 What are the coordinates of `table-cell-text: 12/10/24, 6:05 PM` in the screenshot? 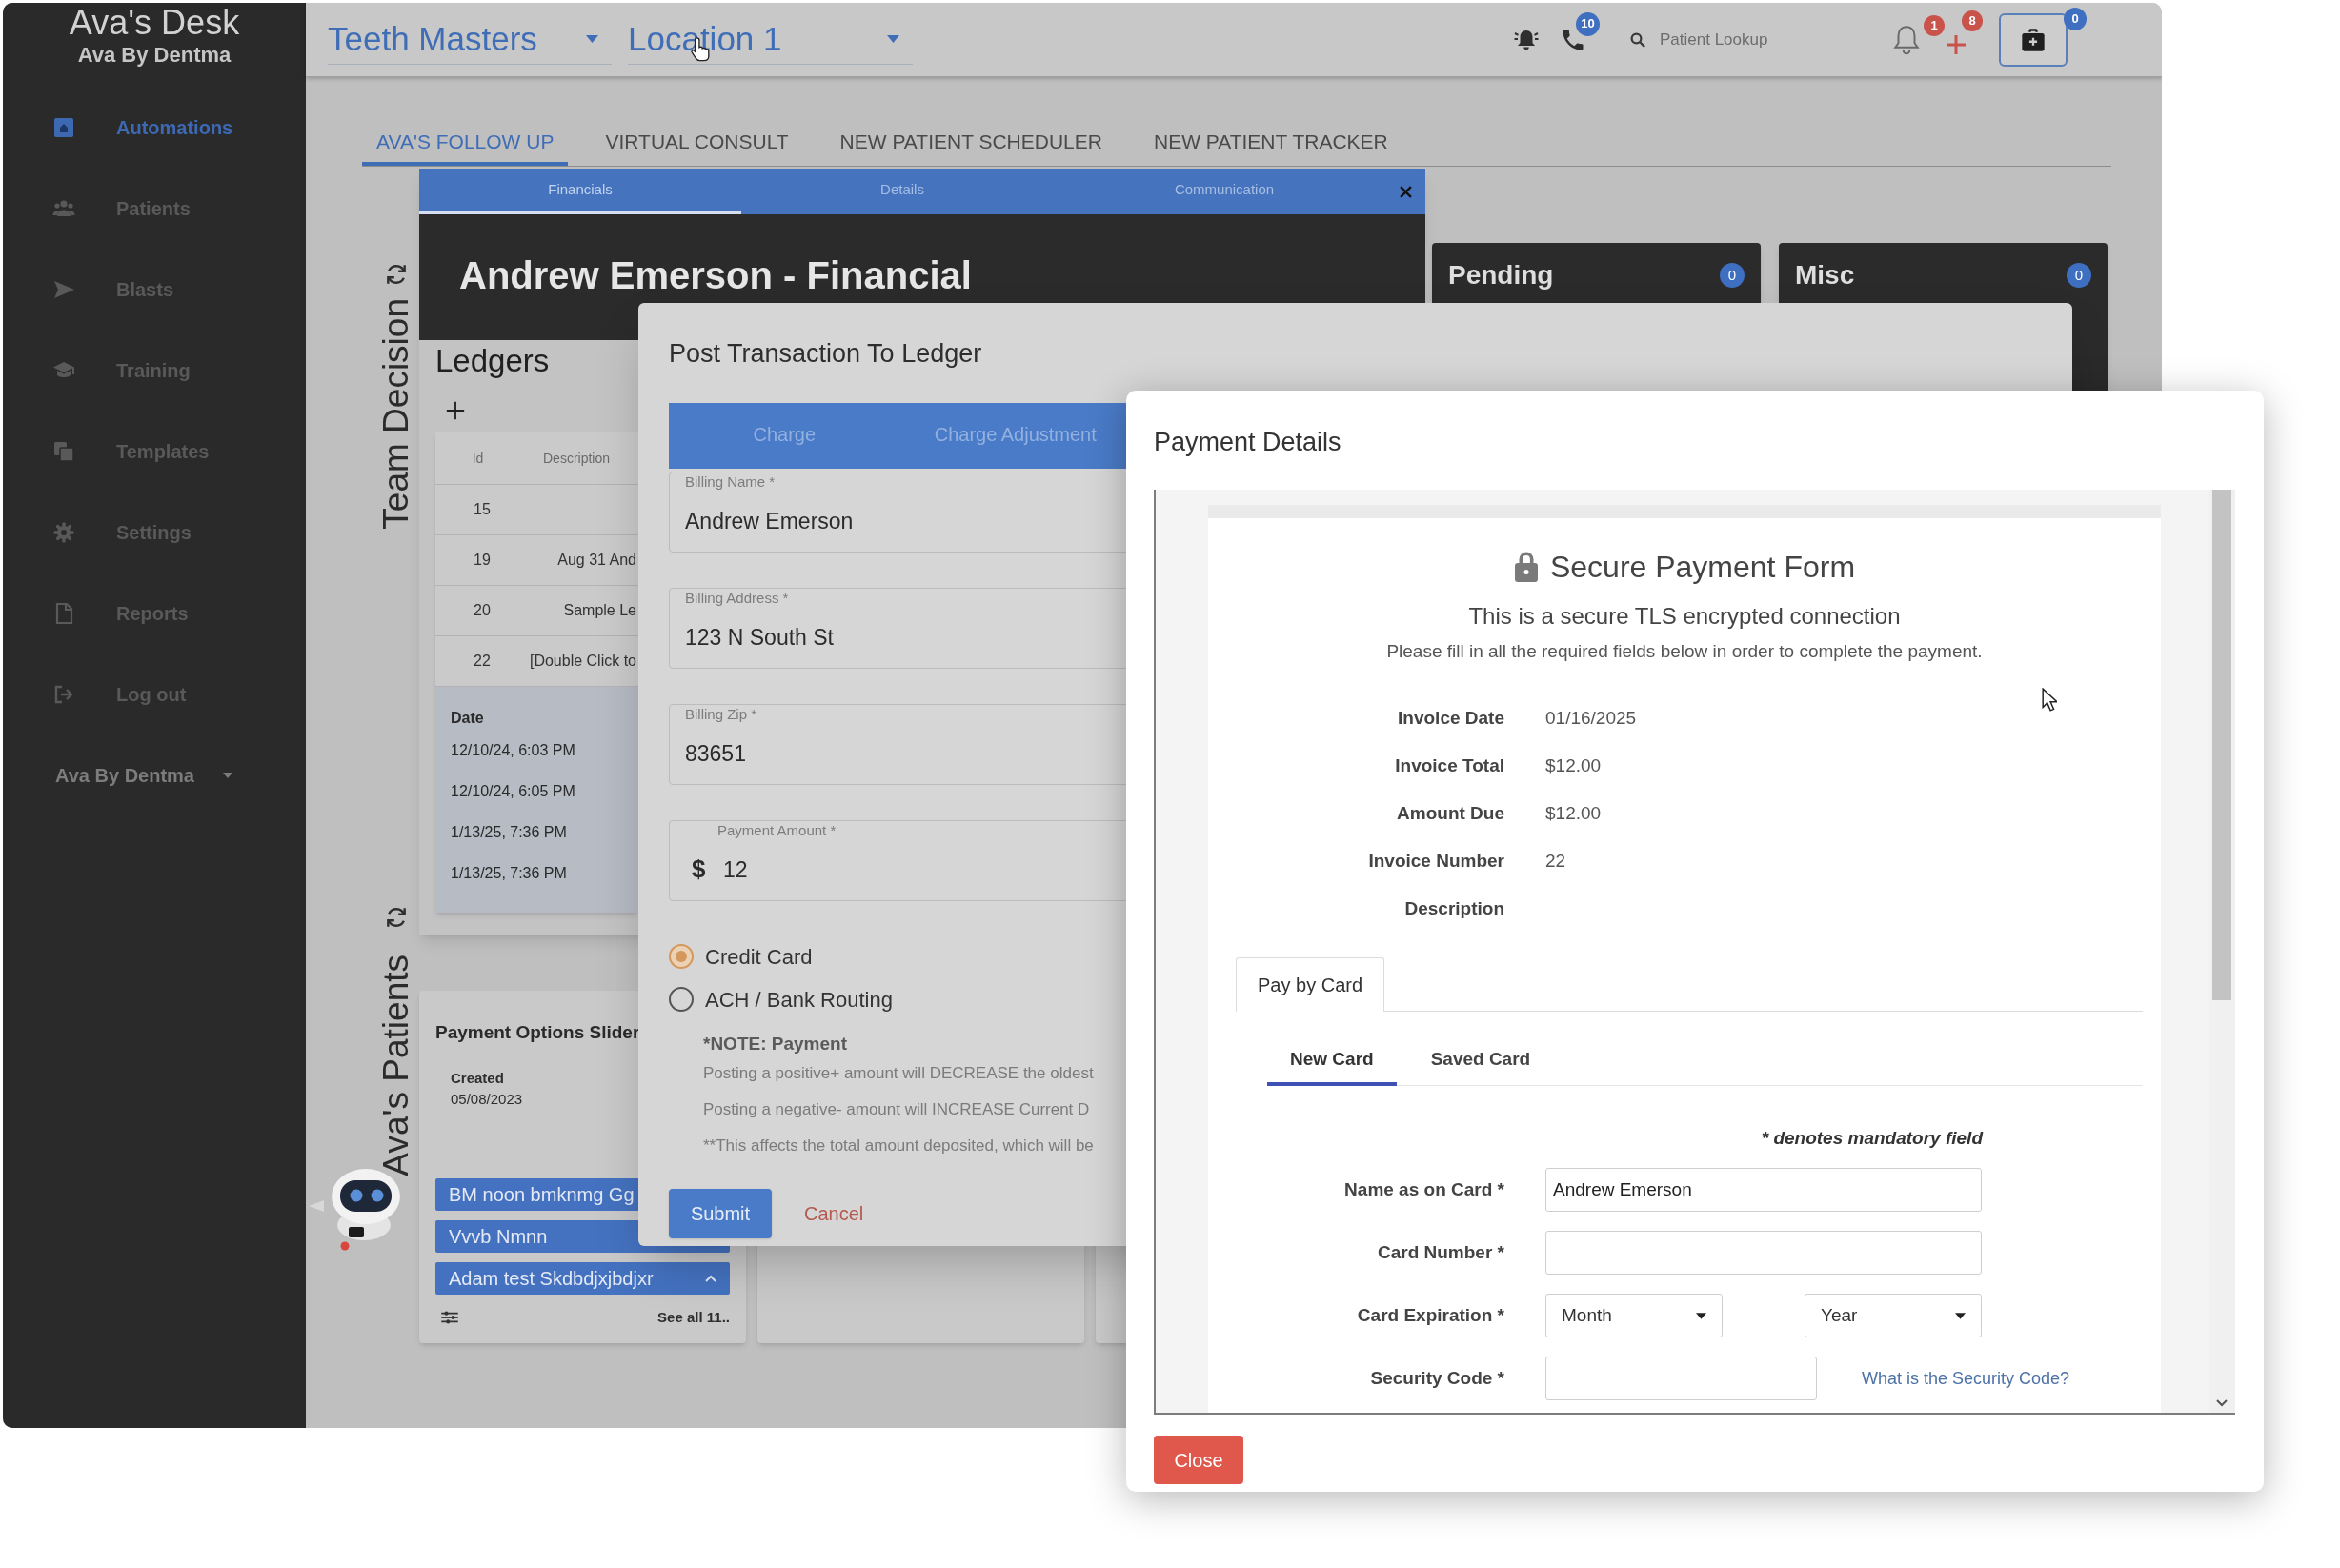 It's located at (514, 791).